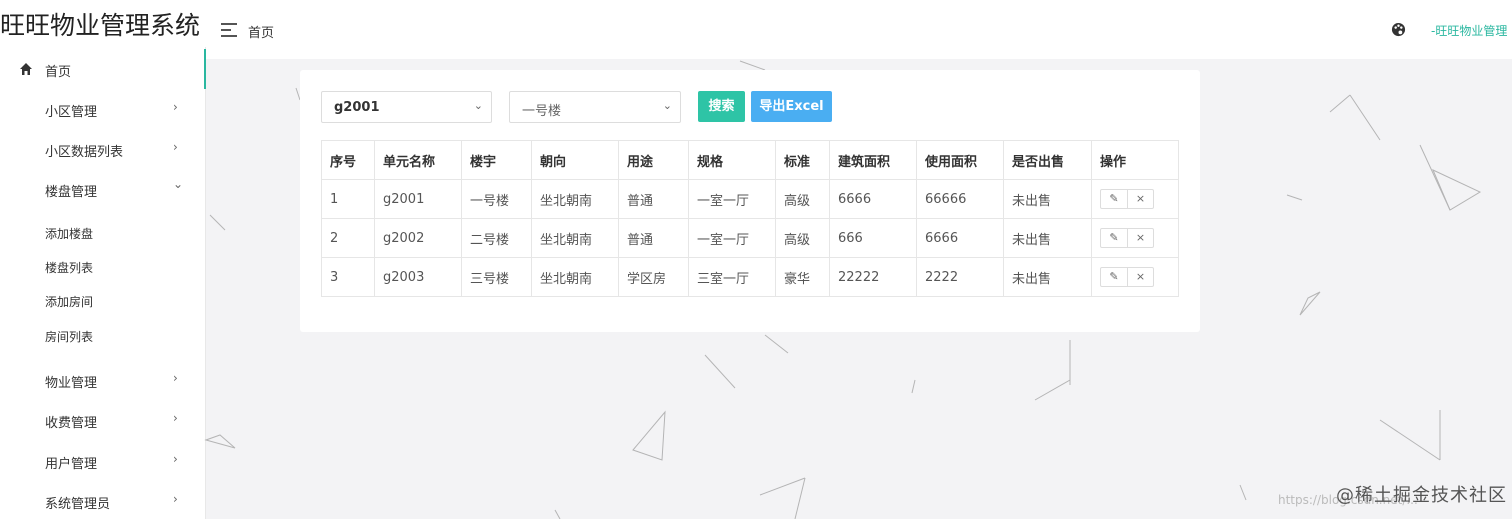 The image size is (1512, 519). I want to click on table-header-row: 序号 单元名称 楼宇 朝向 用途 规格 标准 建筑面积 使用面积 是否出售 操作, so click(750, 160).